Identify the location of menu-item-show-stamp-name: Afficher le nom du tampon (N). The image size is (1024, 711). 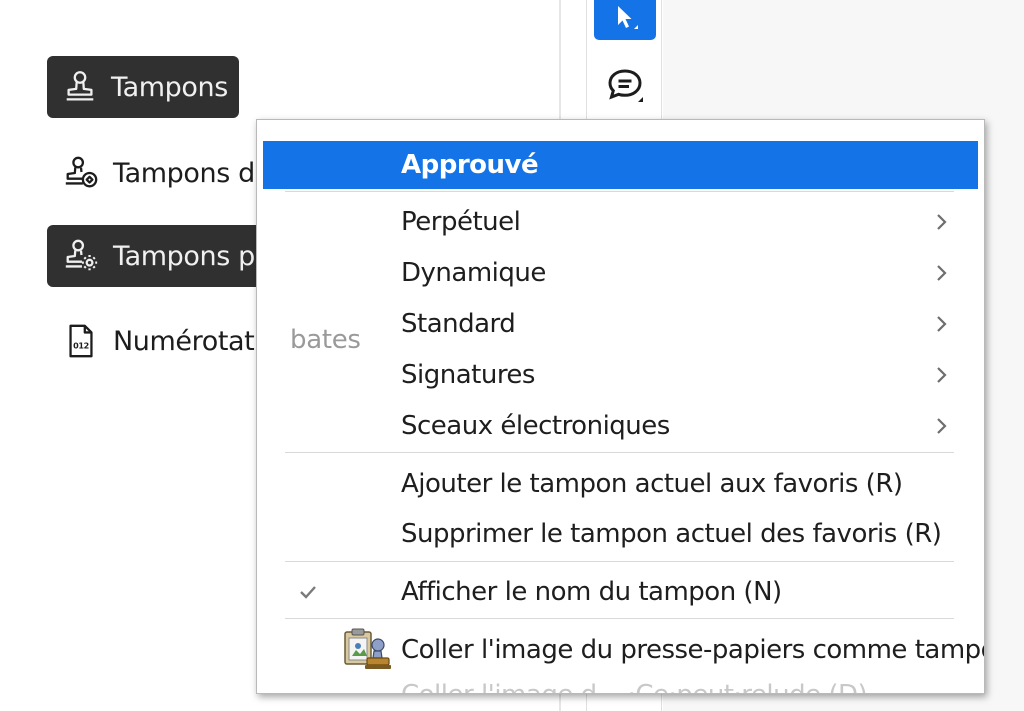
(620, 592).